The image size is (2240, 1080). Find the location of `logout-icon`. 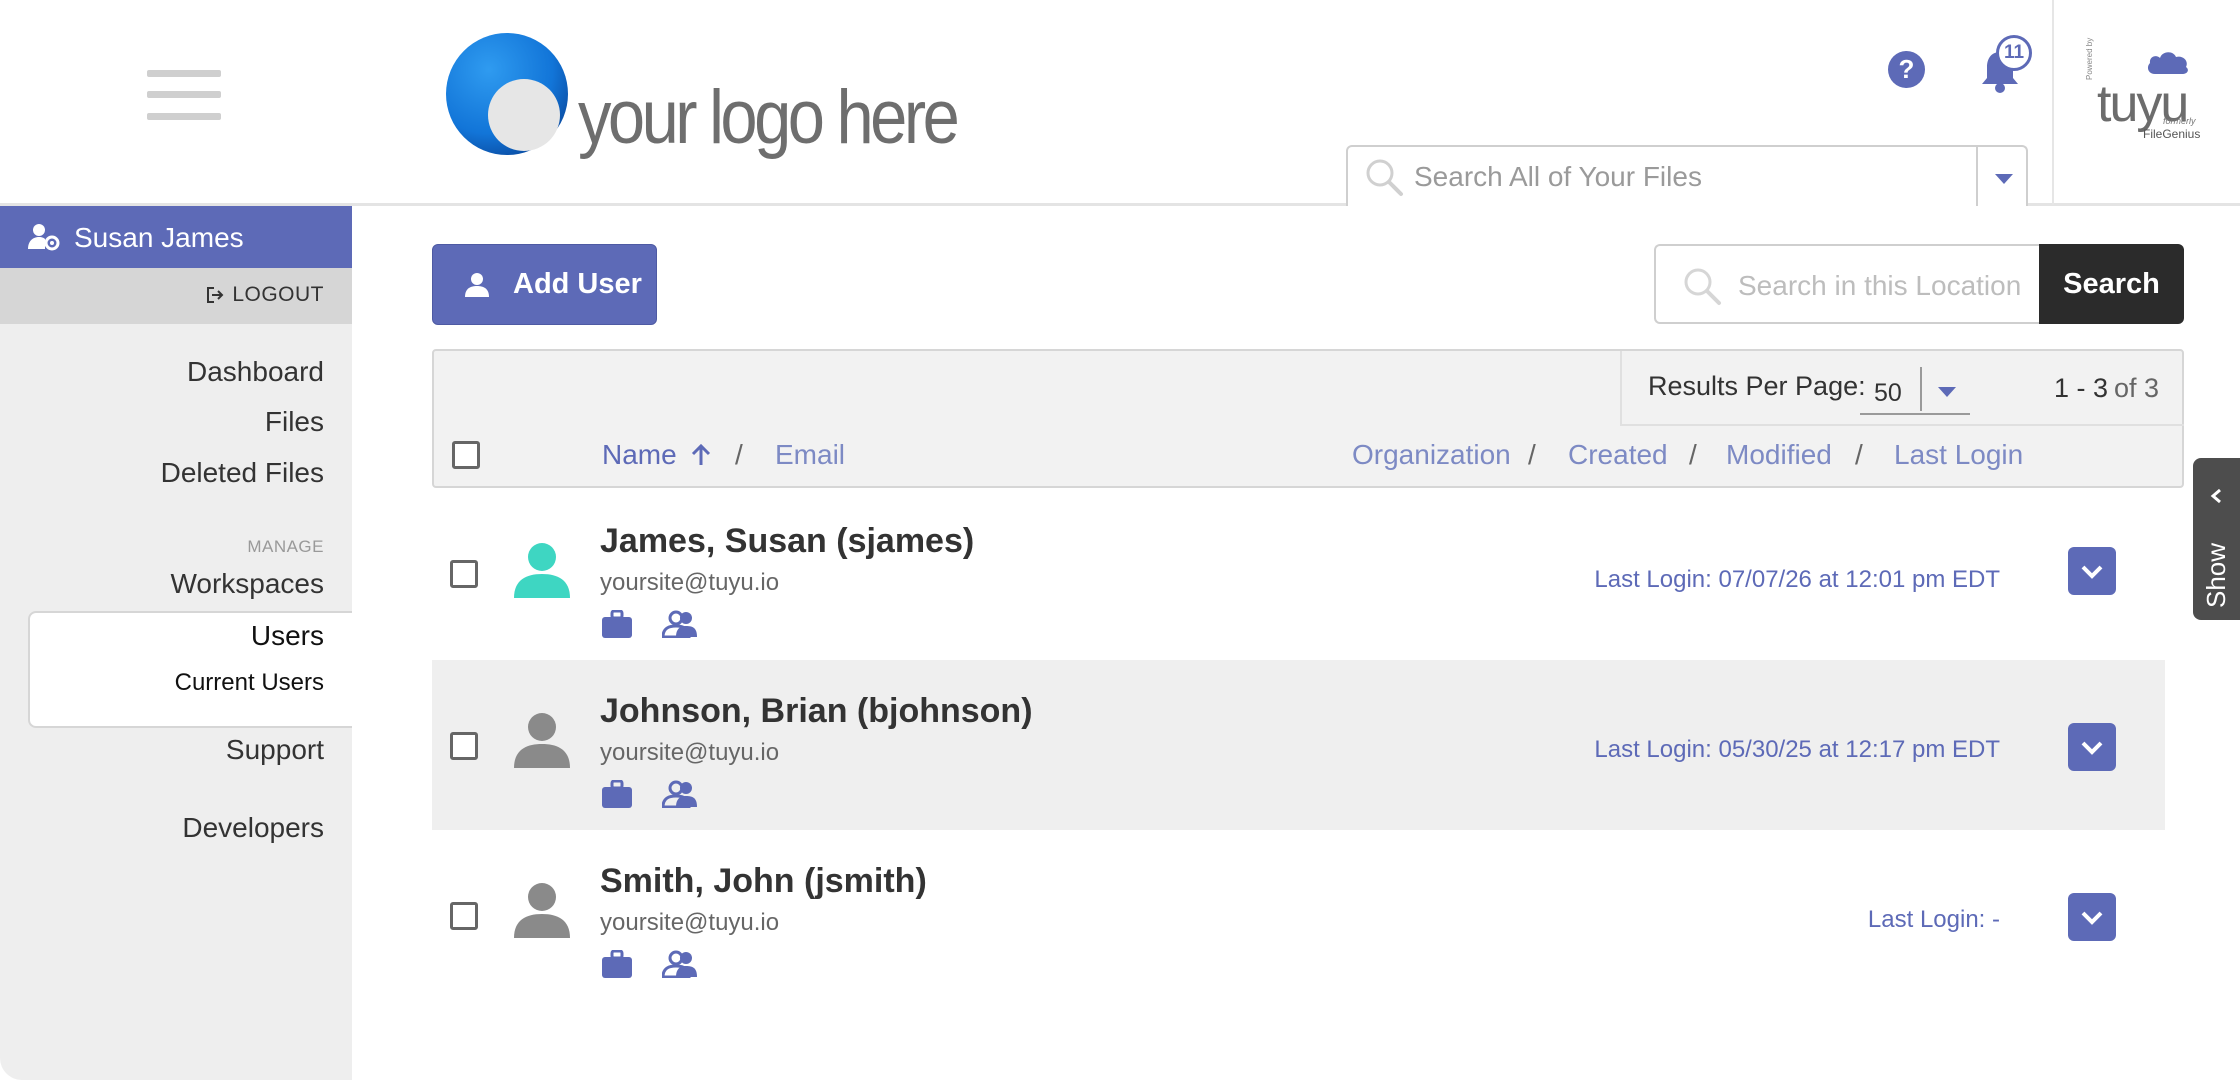

logout-icon is located at coordinates (215, 295).